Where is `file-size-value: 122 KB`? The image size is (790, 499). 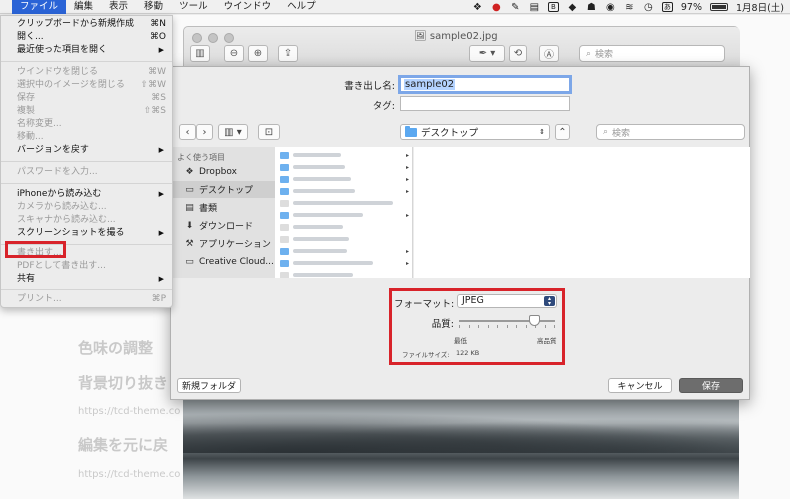 file-size-value: 122 KB is located at coordinates (468, 353).